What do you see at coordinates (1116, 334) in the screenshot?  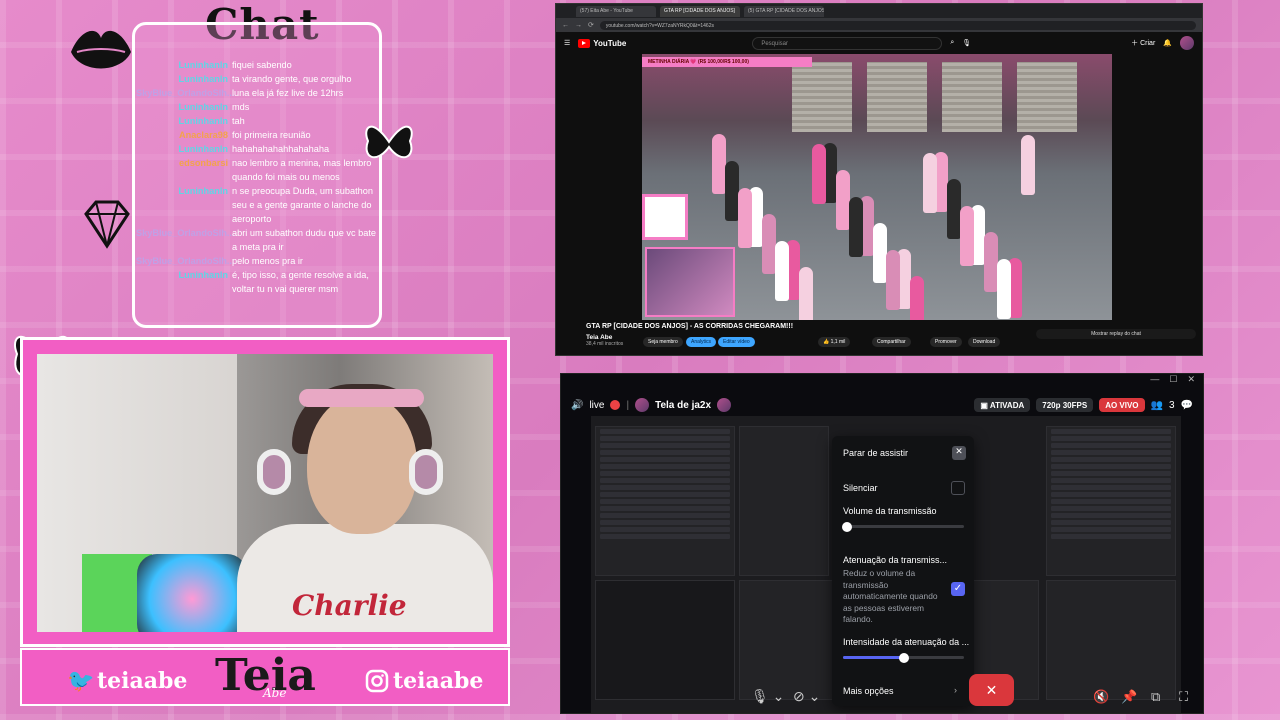 I see `replay-chat-button: Mostrar replay do chat` at bounding box center [1116, 334].